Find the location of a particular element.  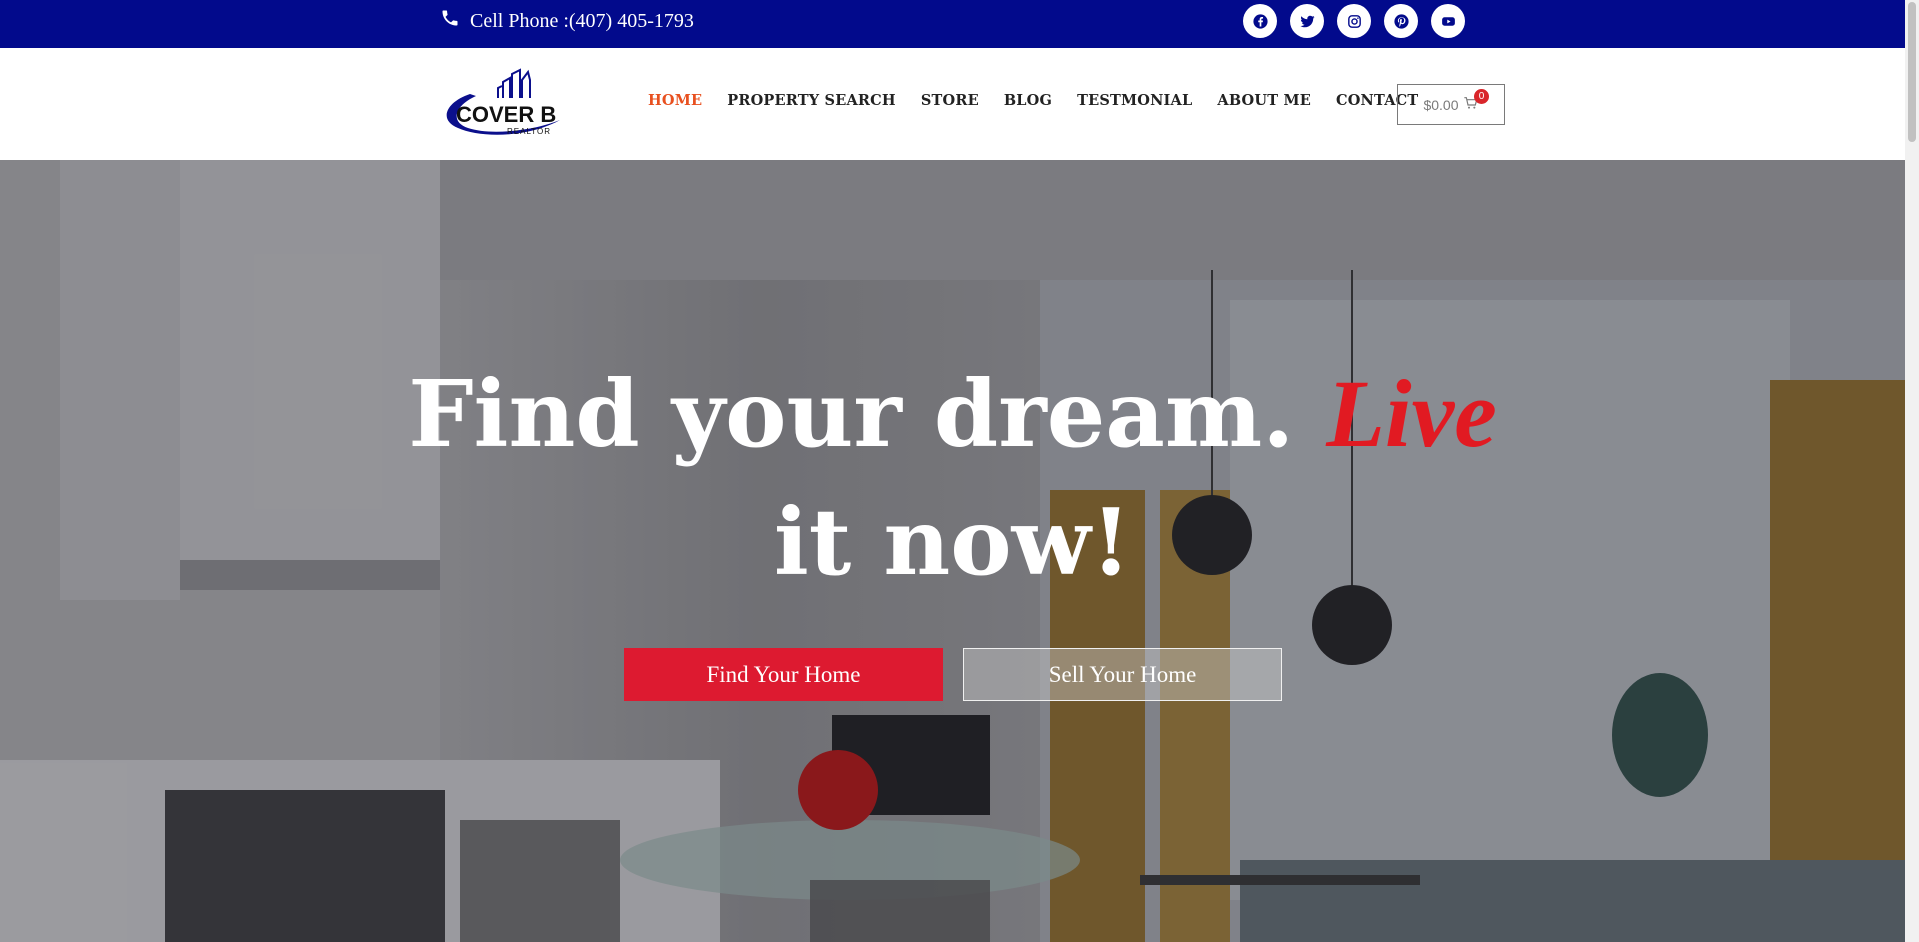

instagram-icon is located at coordinates (1354, 21).